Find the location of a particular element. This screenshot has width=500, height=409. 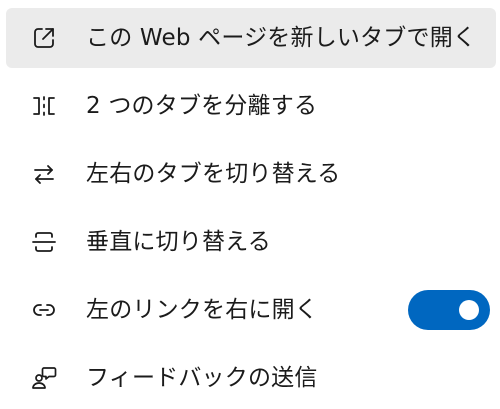

menu-item-label: フィードバックの送信 is located at coordinates (202, 378).